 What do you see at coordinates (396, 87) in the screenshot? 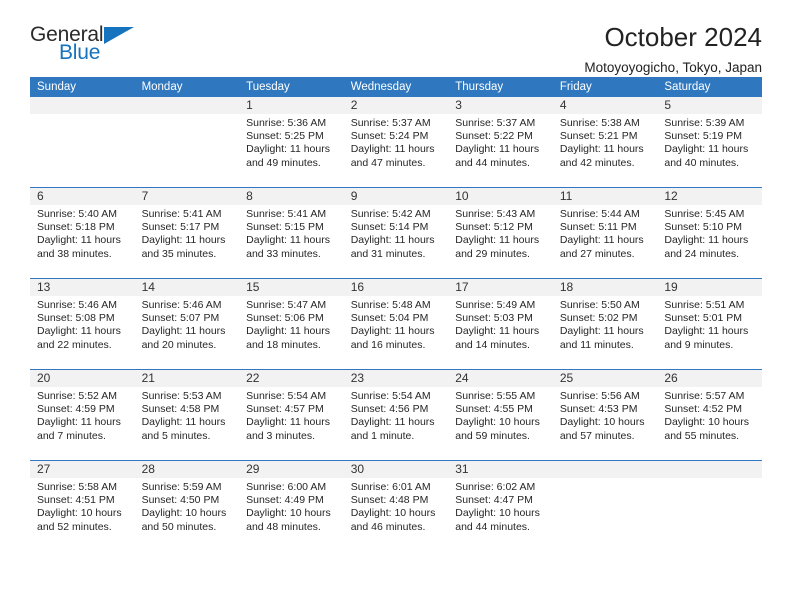
I see `weekday-header-wednesday: Wednesday` at bounding box center [396, 87].